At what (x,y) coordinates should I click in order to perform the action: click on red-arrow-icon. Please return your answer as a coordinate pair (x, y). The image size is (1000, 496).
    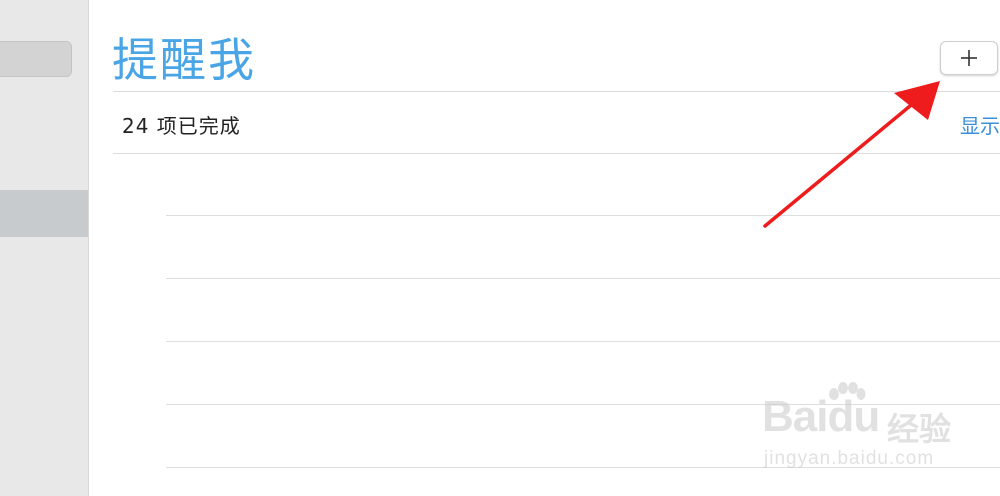
    Looking at the image, I should click on (851, 154).